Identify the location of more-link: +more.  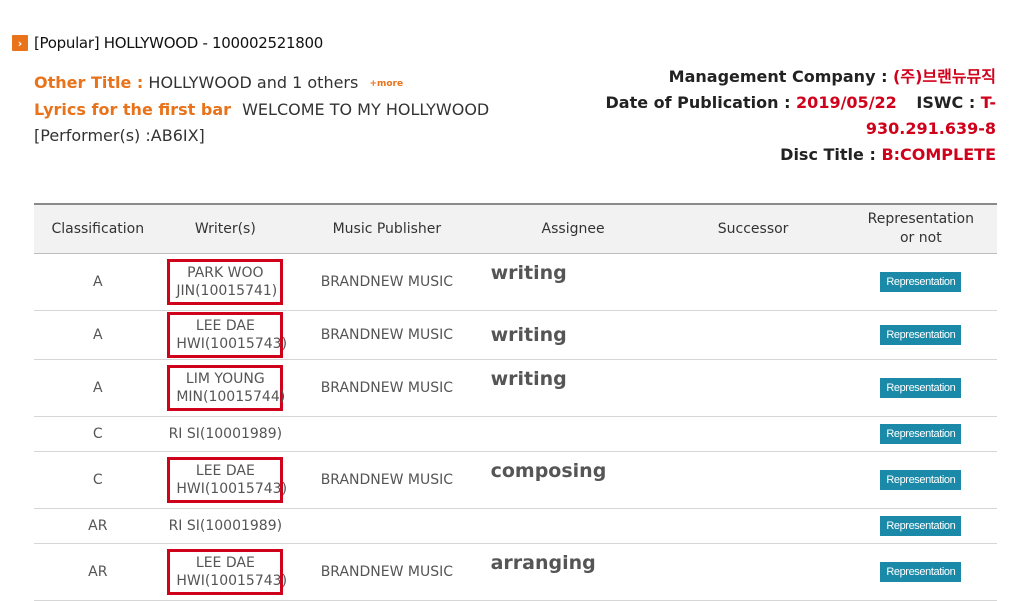
(386, 84).